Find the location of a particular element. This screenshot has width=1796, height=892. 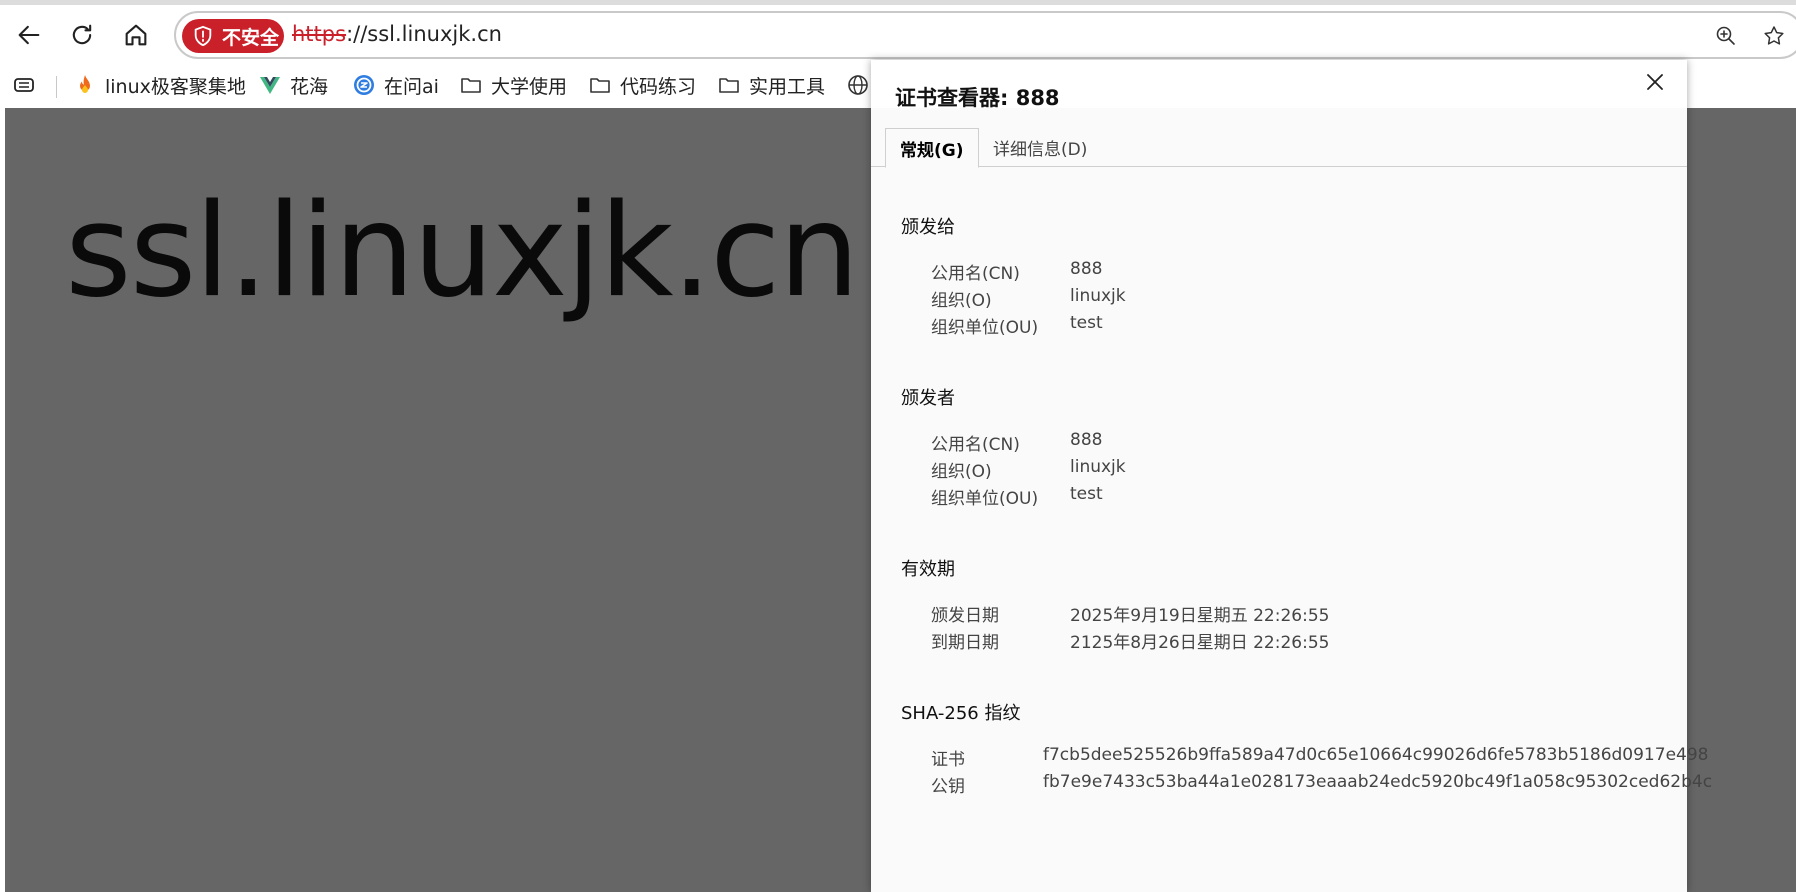

section-issued-by-title: 颁发者 is located at coordinates (928, 398).